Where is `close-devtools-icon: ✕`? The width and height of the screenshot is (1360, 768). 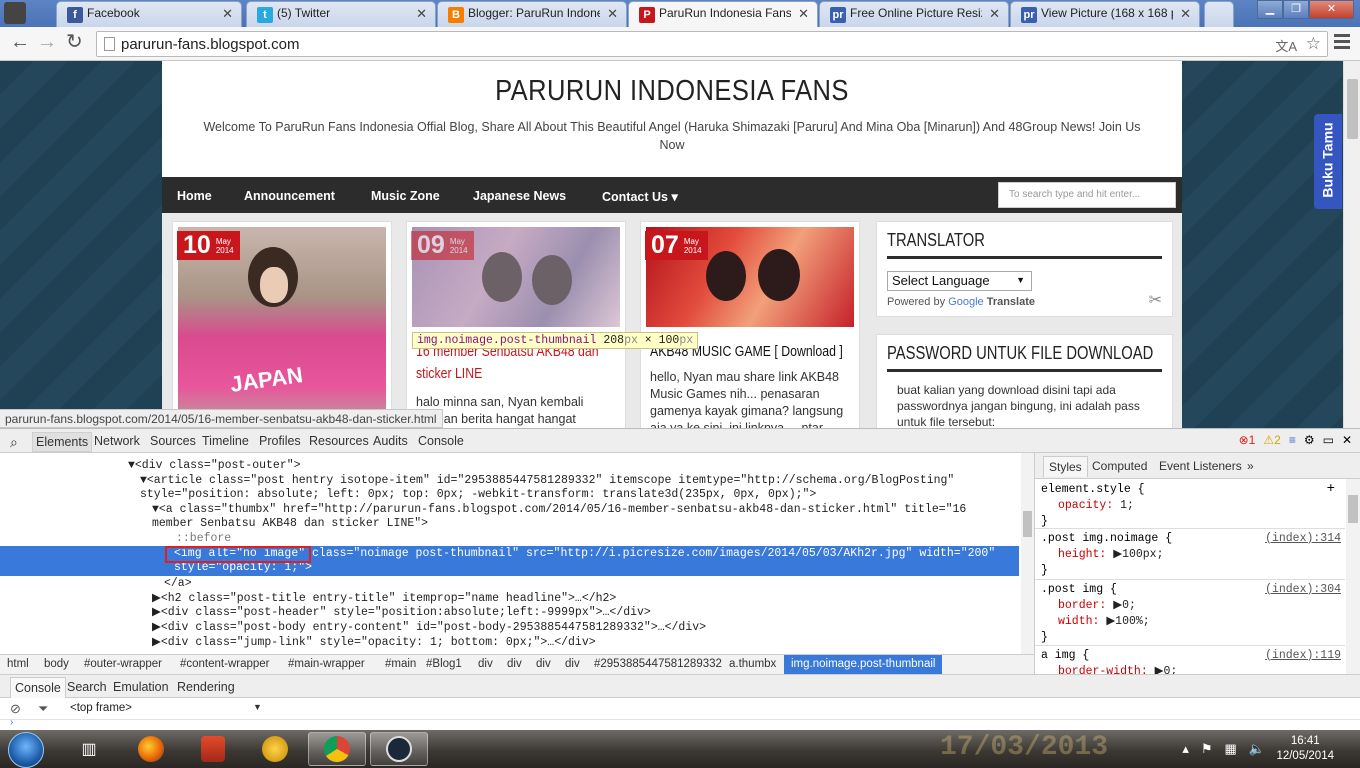
close-devtools-icon: ✕ is located at coordinates (1347, 440).